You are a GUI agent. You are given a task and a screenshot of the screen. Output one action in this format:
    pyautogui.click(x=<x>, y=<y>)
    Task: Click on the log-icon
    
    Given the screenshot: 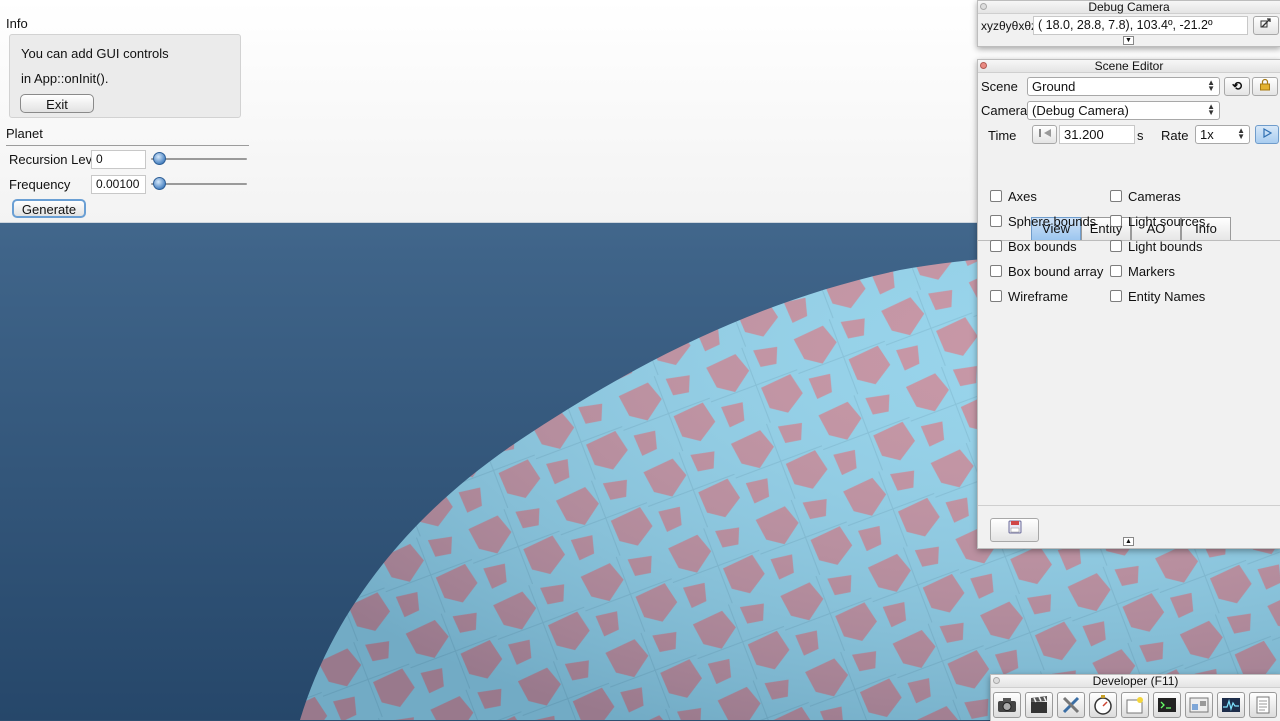 What is the action you would take?
    pyautogui.click(x=1263, y=705)
    